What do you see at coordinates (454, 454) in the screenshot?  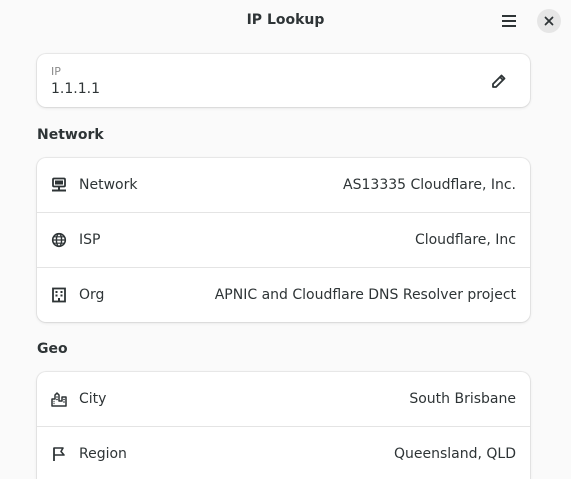 I see `region-row-value: Queensland, QLD` at bounding box center [454, 454].